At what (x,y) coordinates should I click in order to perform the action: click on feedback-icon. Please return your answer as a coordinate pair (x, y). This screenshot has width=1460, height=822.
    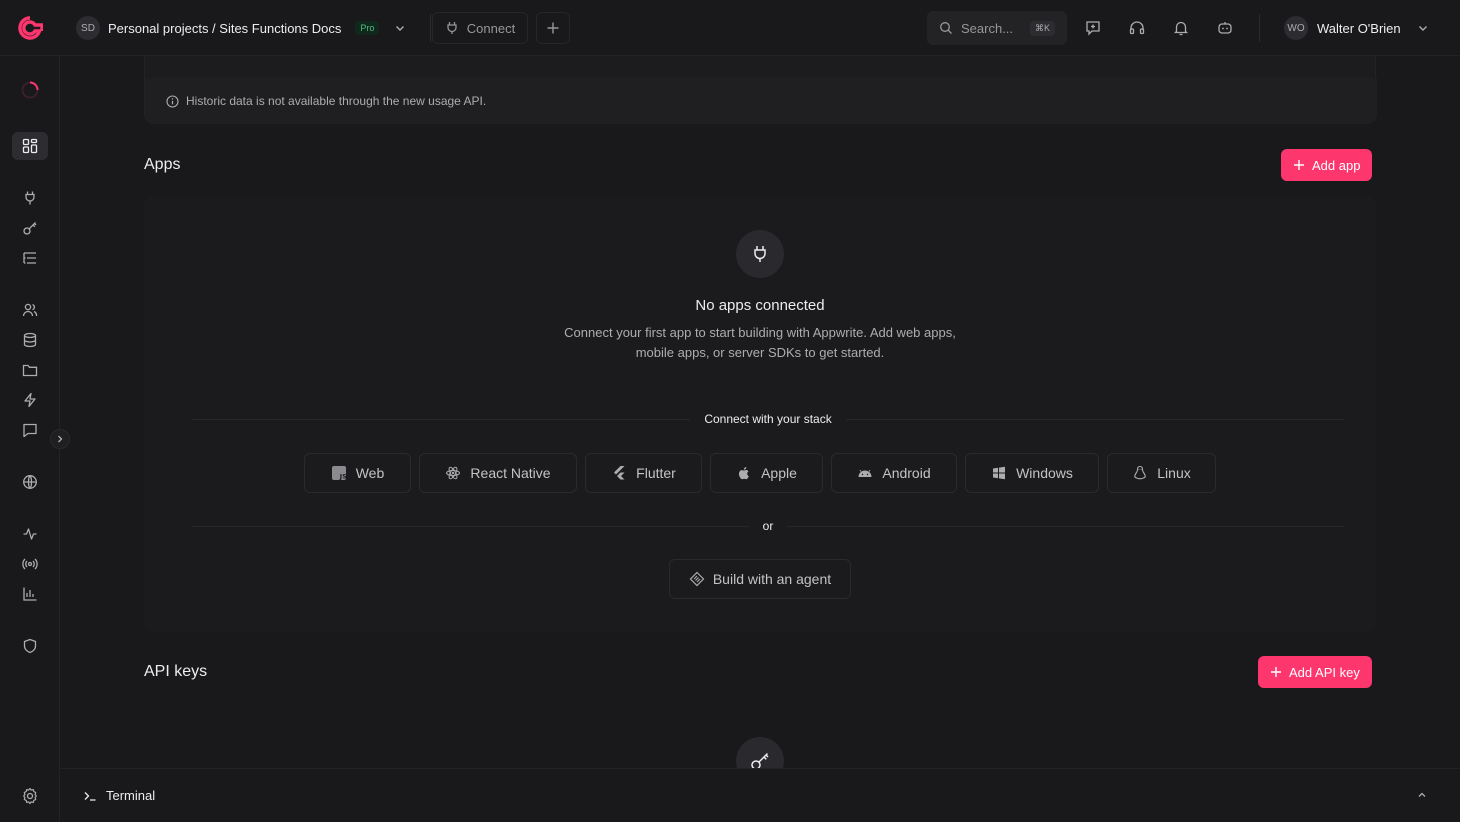
    Looking at the image, I should click on (1093, 28).